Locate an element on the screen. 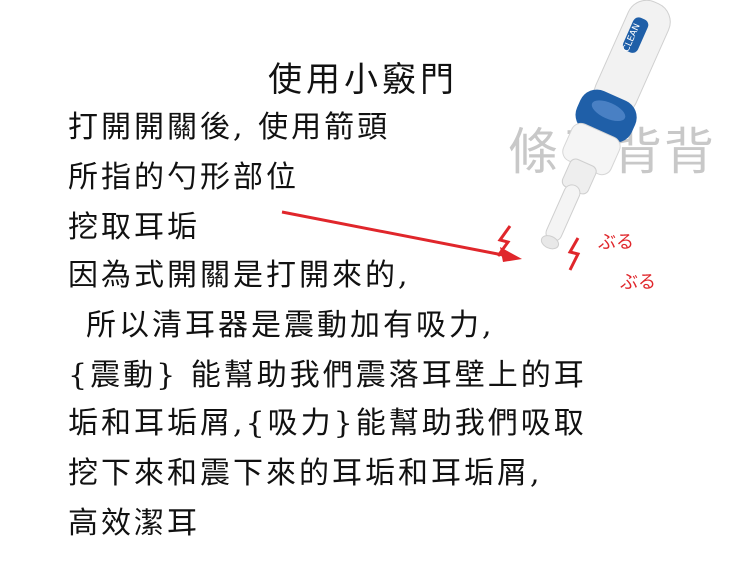 Image resolution: width=750 pixels, height=567 pixels. instruction-line-9: 高效潔耳 is located at coordinates (134, 523).